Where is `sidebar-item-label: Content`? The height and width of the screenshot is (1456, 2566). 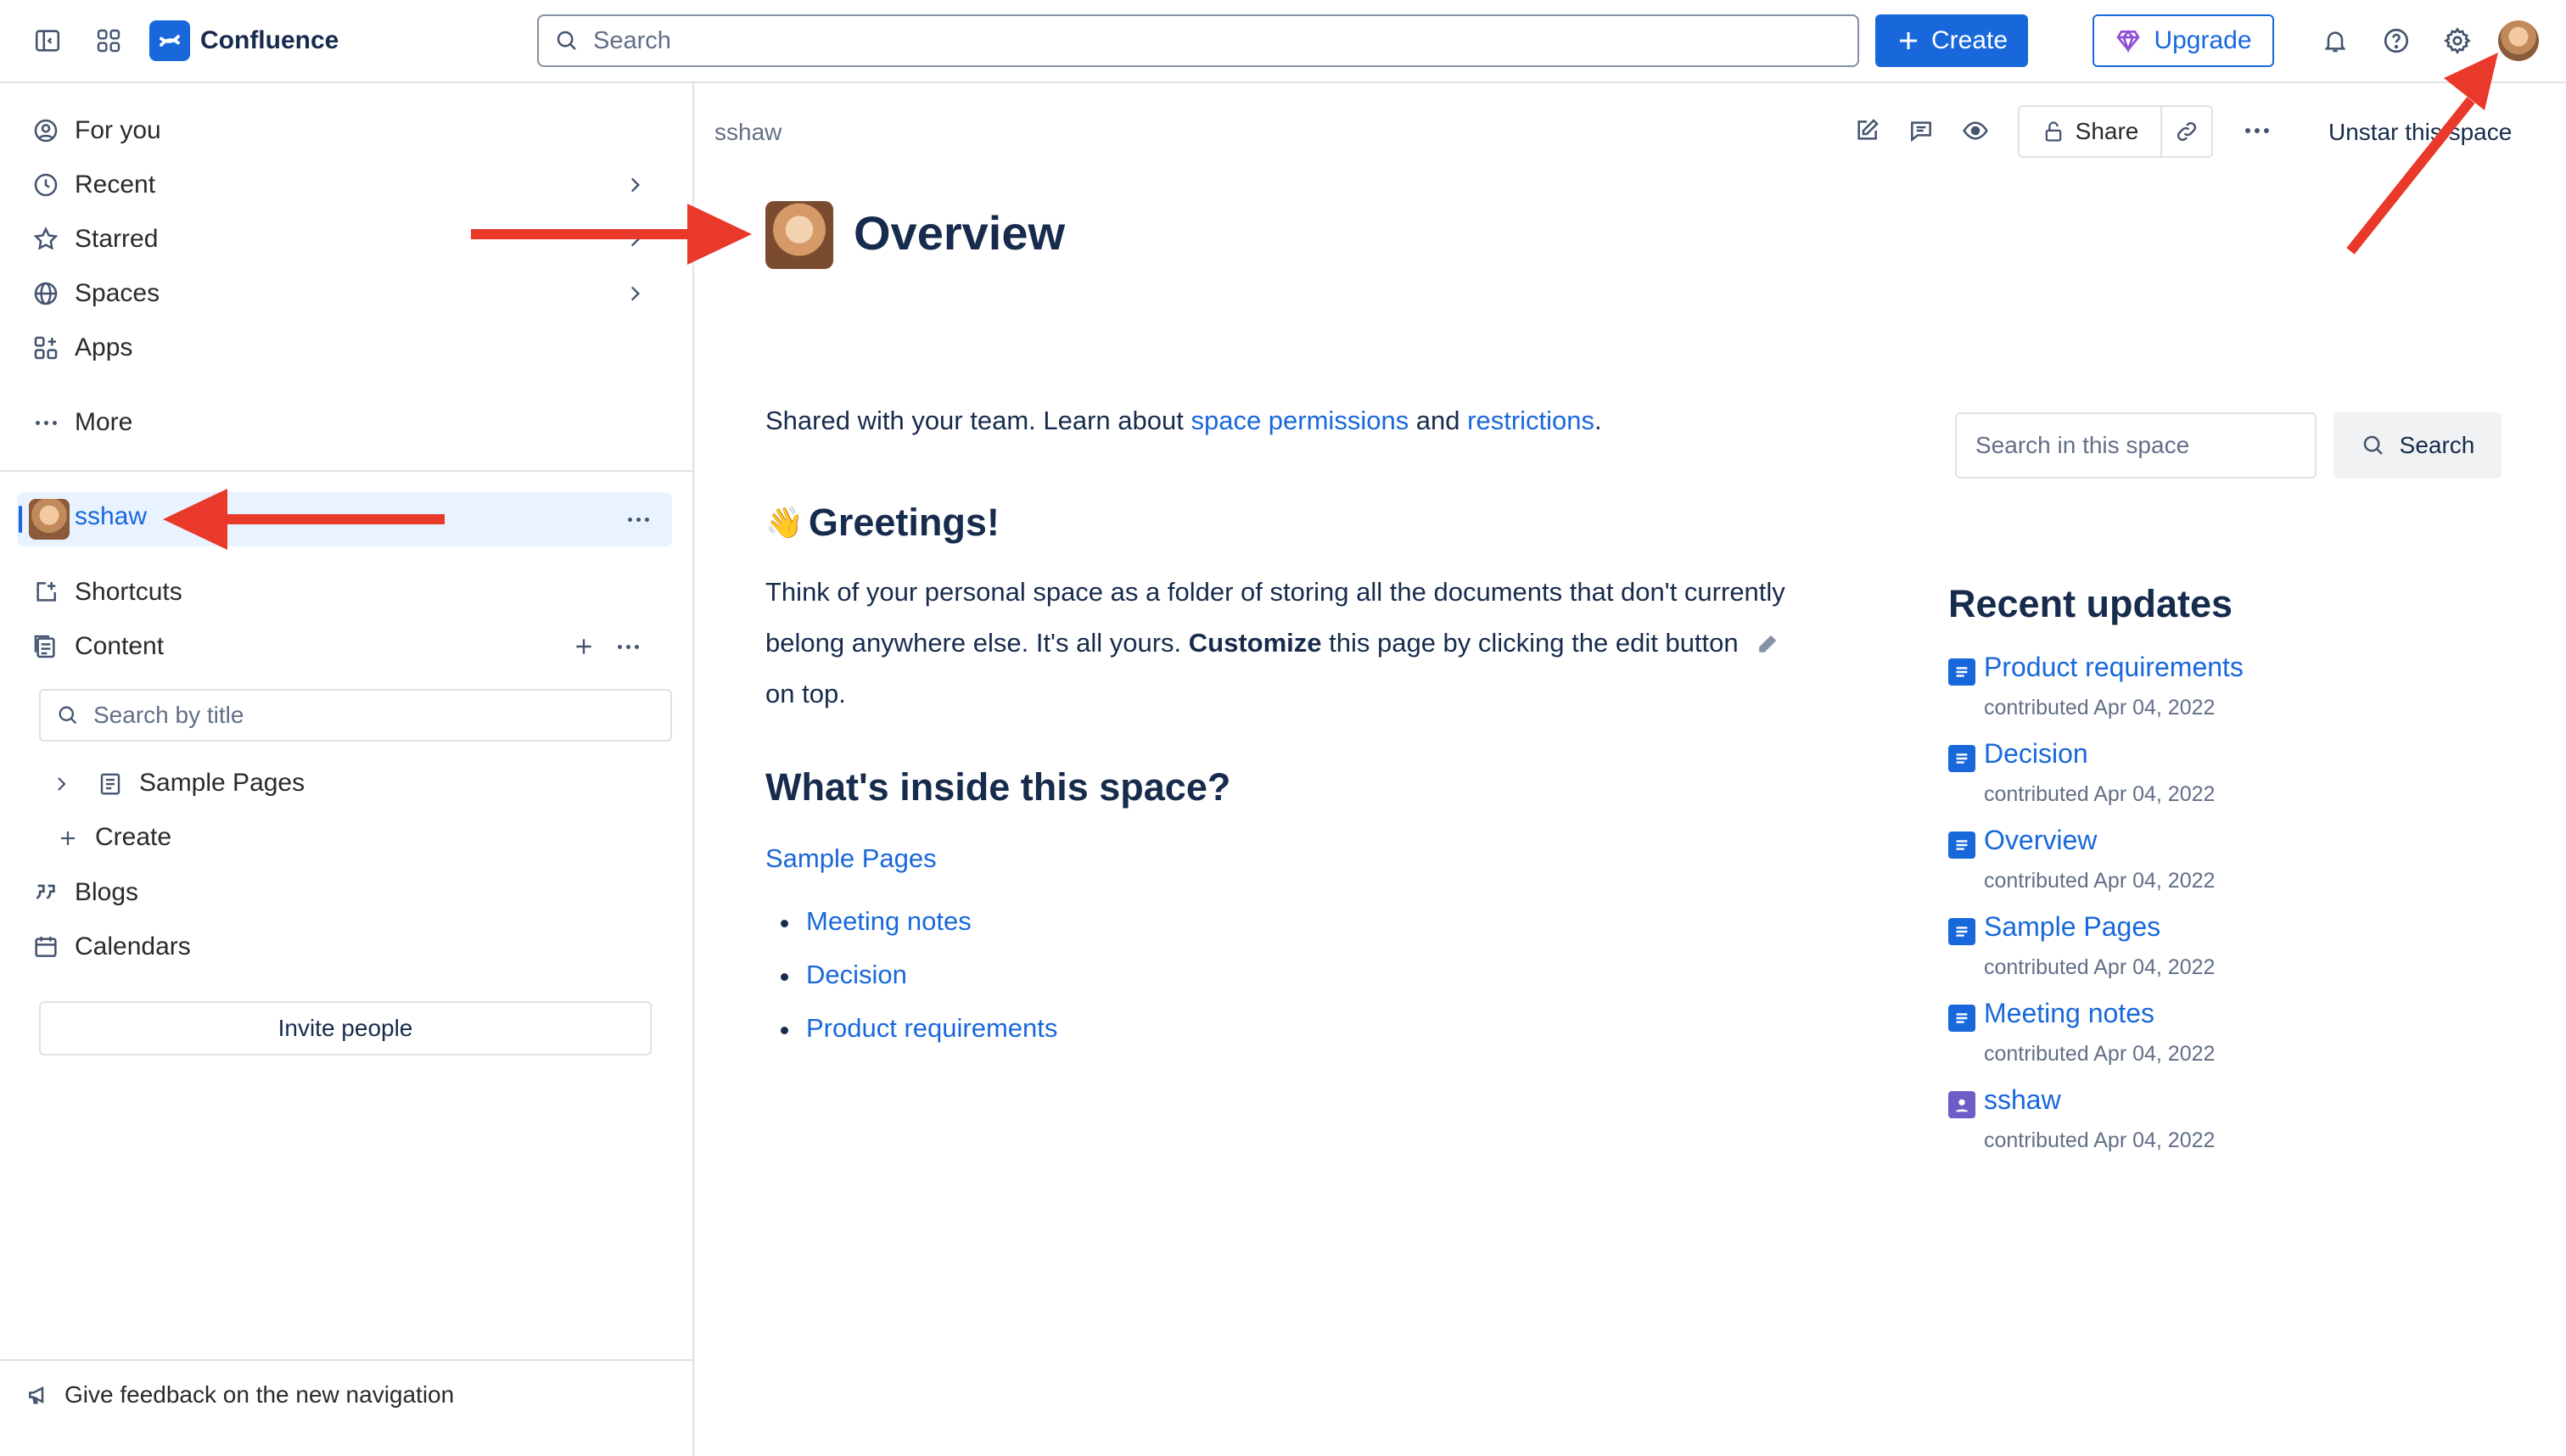 sidebar-item-label: Content is located at coordinates (120, 646).